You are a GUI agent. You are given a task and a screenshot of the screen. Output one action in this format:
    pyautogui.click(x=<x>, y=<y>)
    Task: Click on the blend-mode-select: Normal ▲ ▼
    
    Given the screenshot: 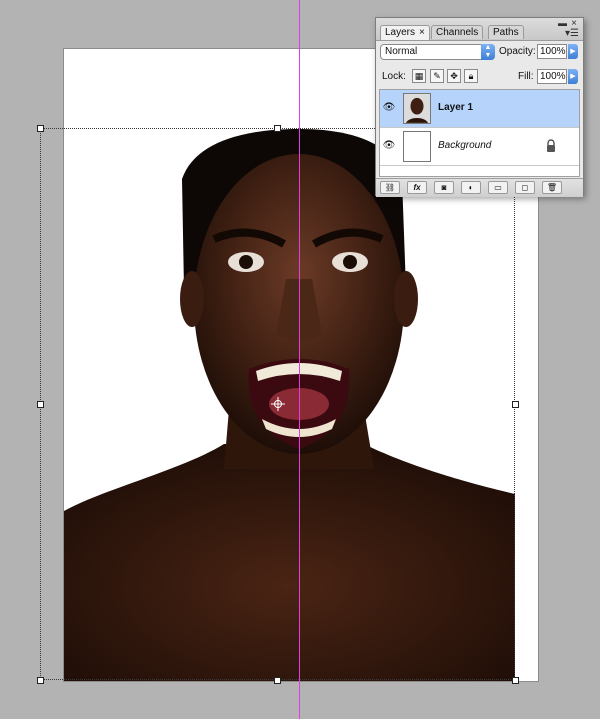 What is the action you would take?
    pyautogui.click(x=437, y=52)
    